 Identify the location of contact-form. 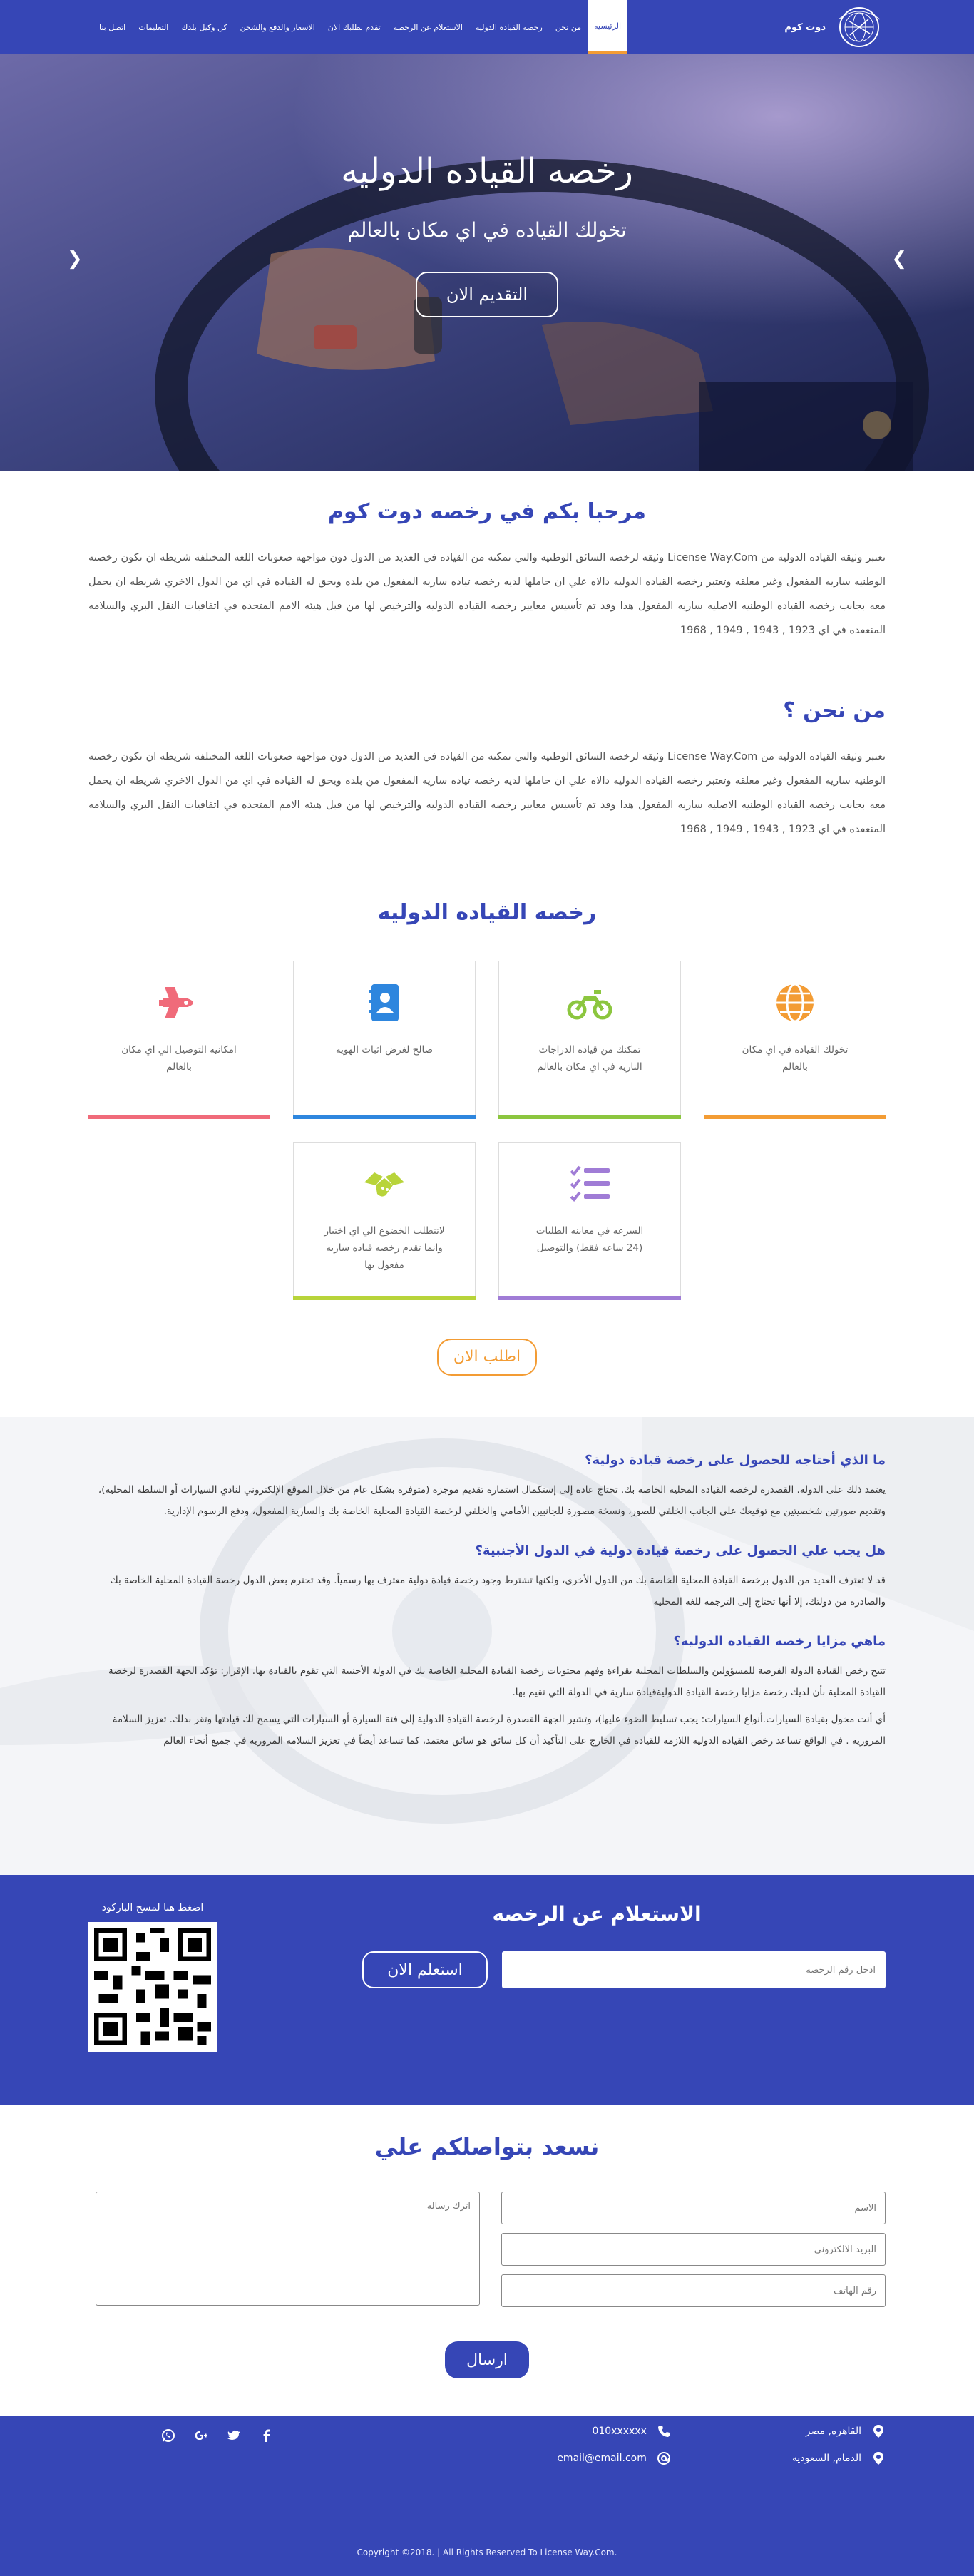
(487, 2250).